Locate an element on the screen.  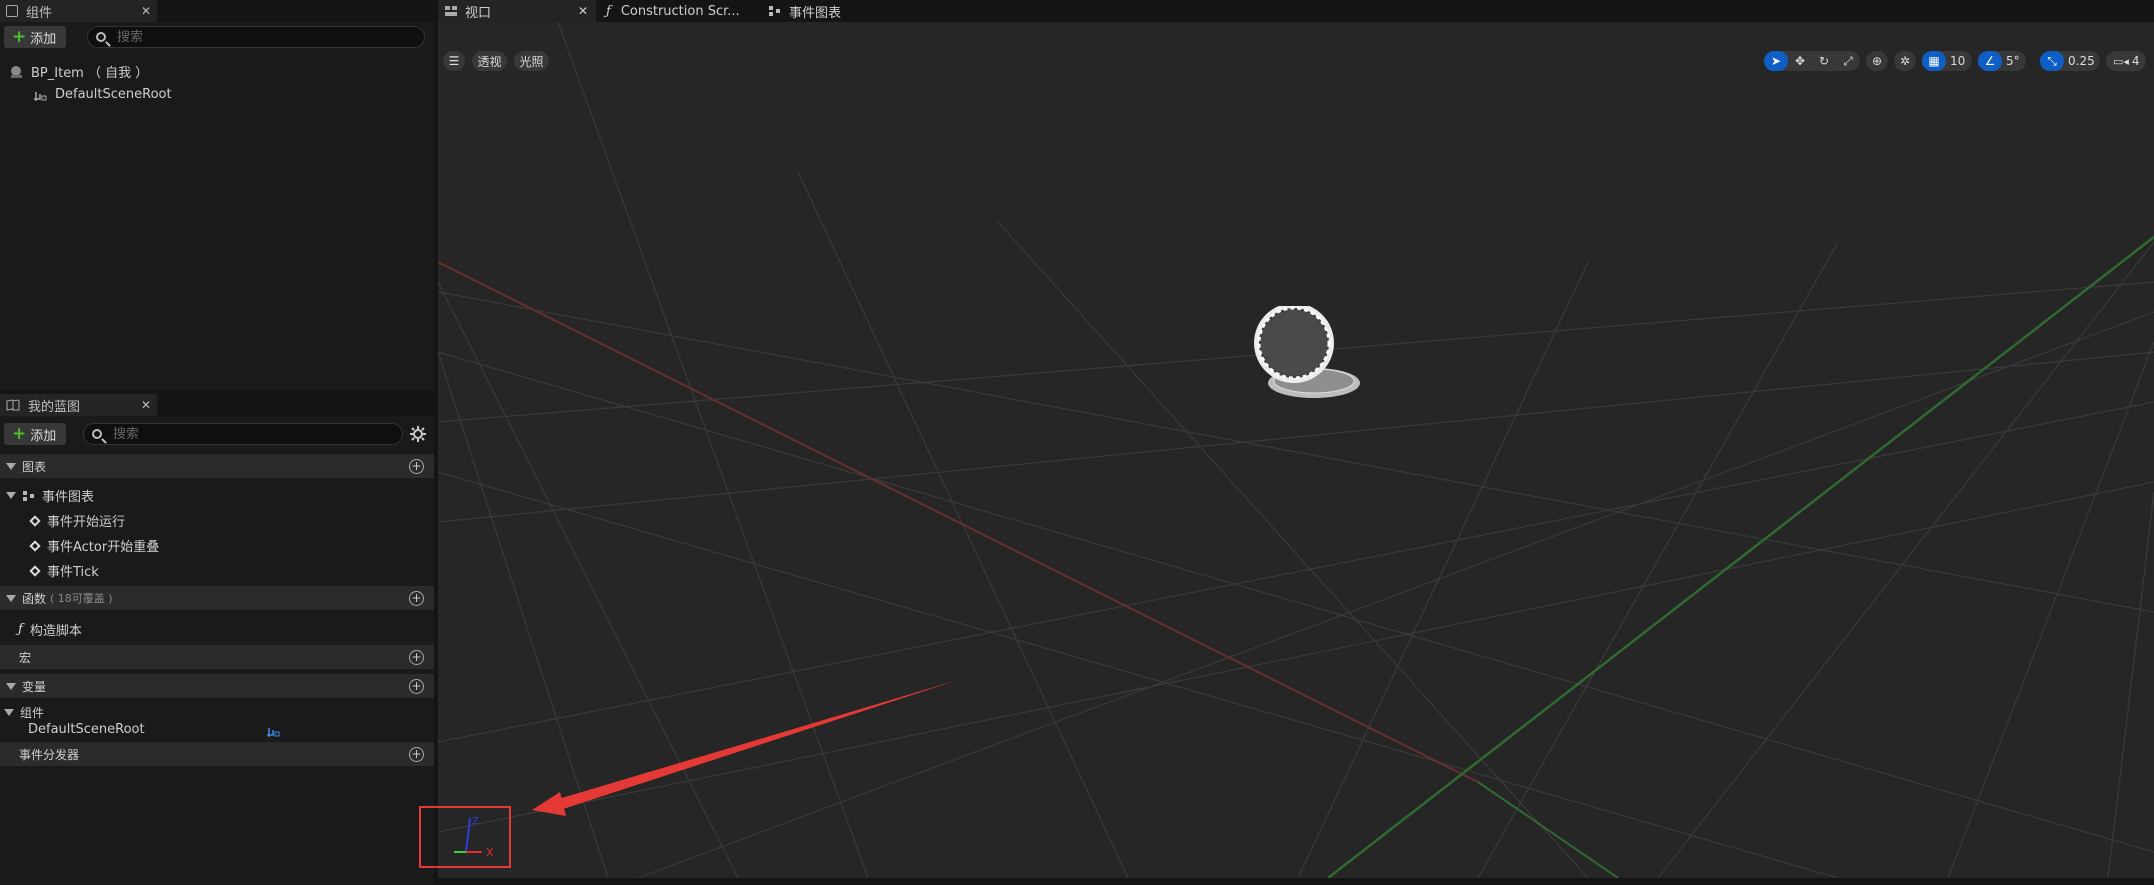
event-item: 事件Actor开始重叠 is located at coordinates (94, 545).